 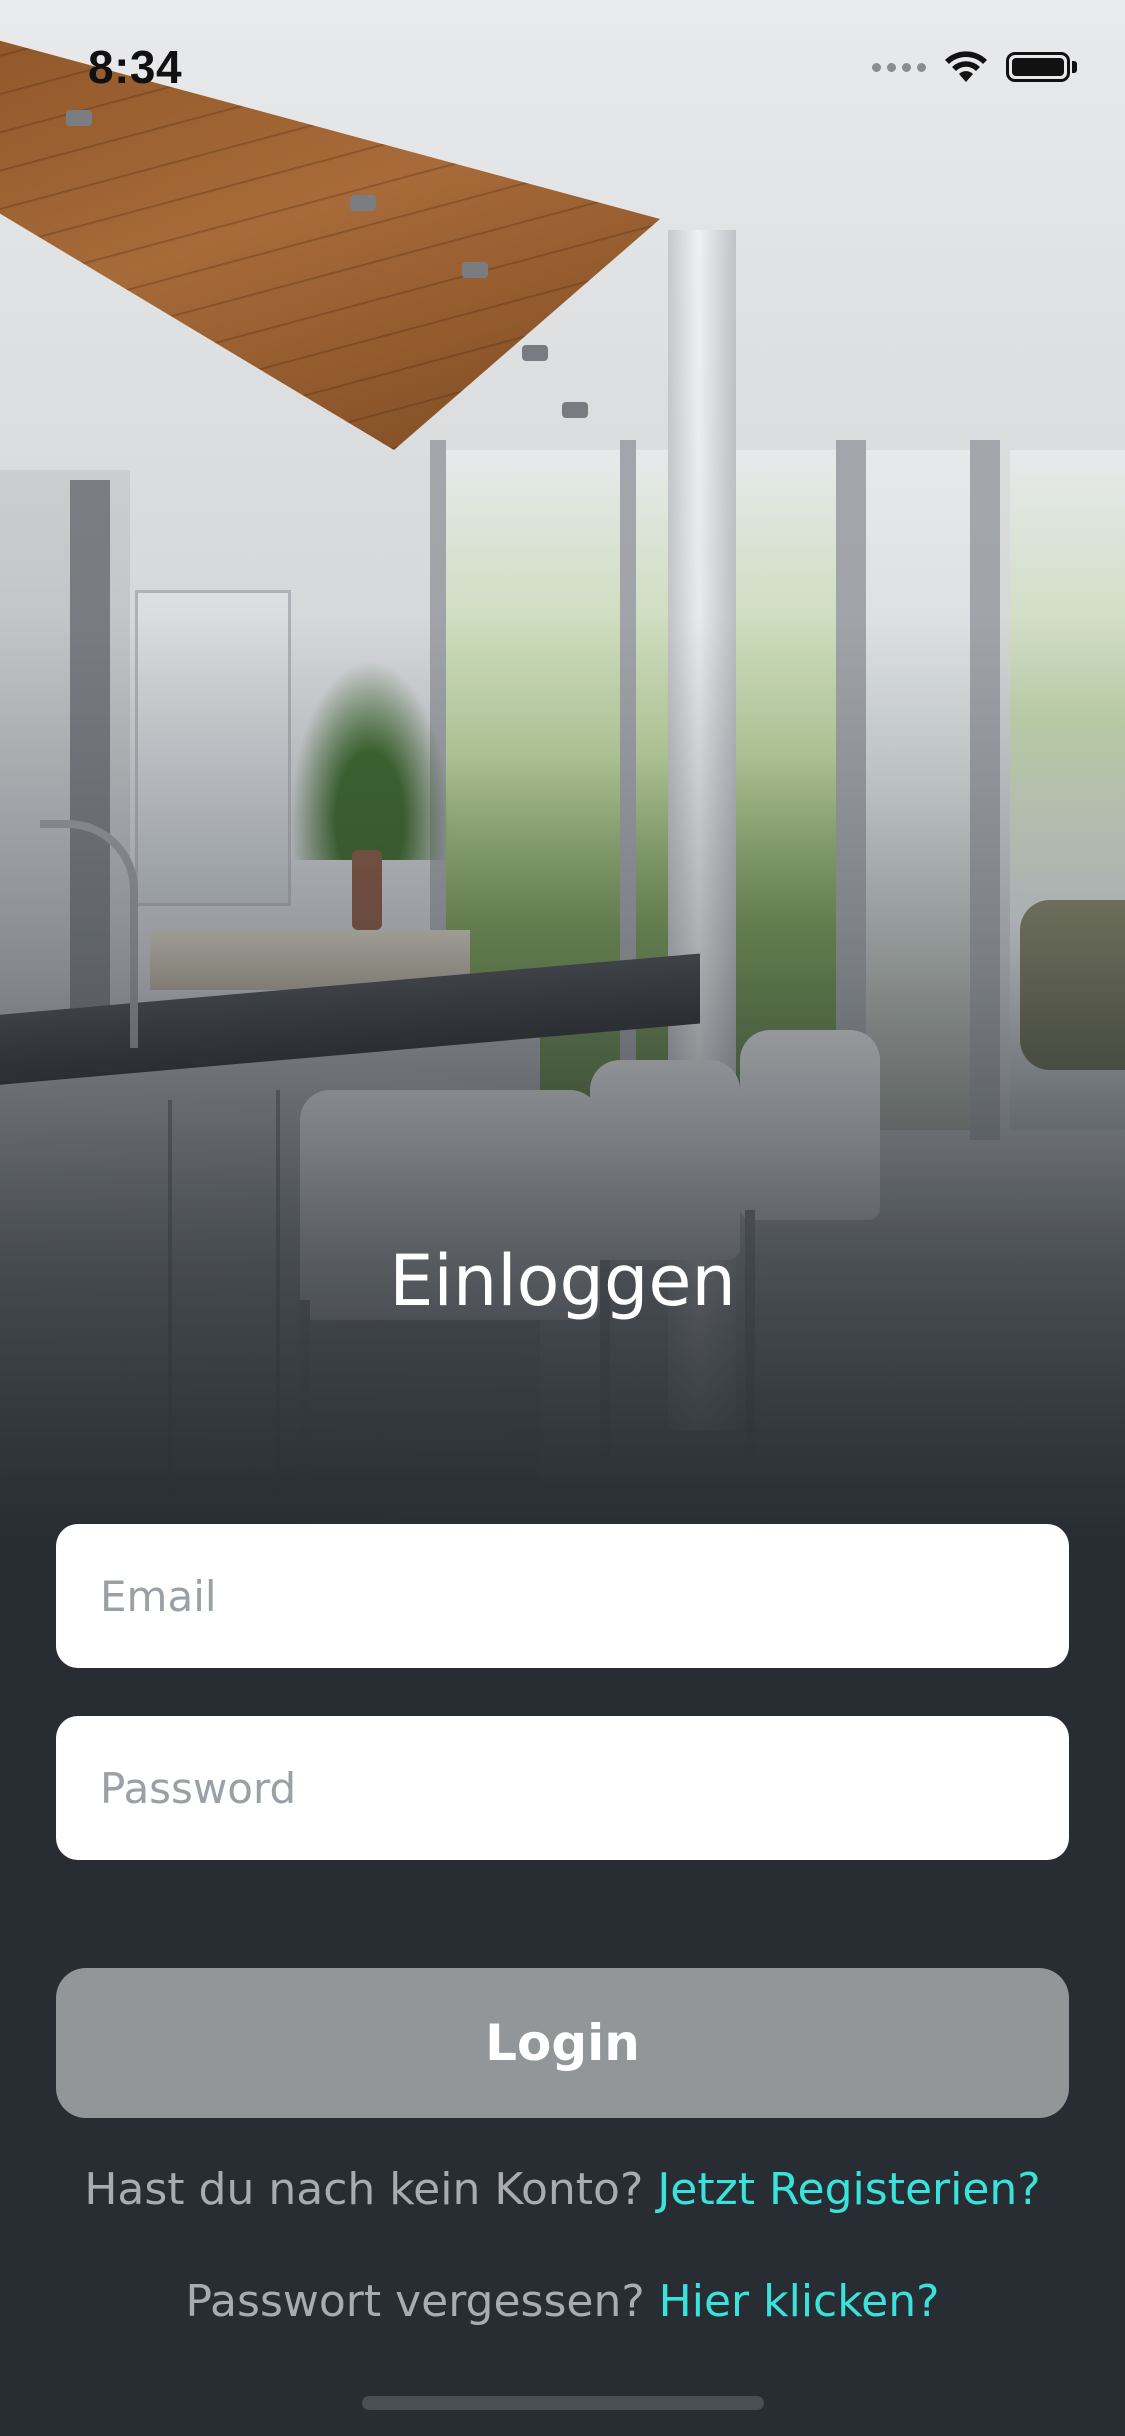 I want to click on password-field, so click(x=562, y=1788).